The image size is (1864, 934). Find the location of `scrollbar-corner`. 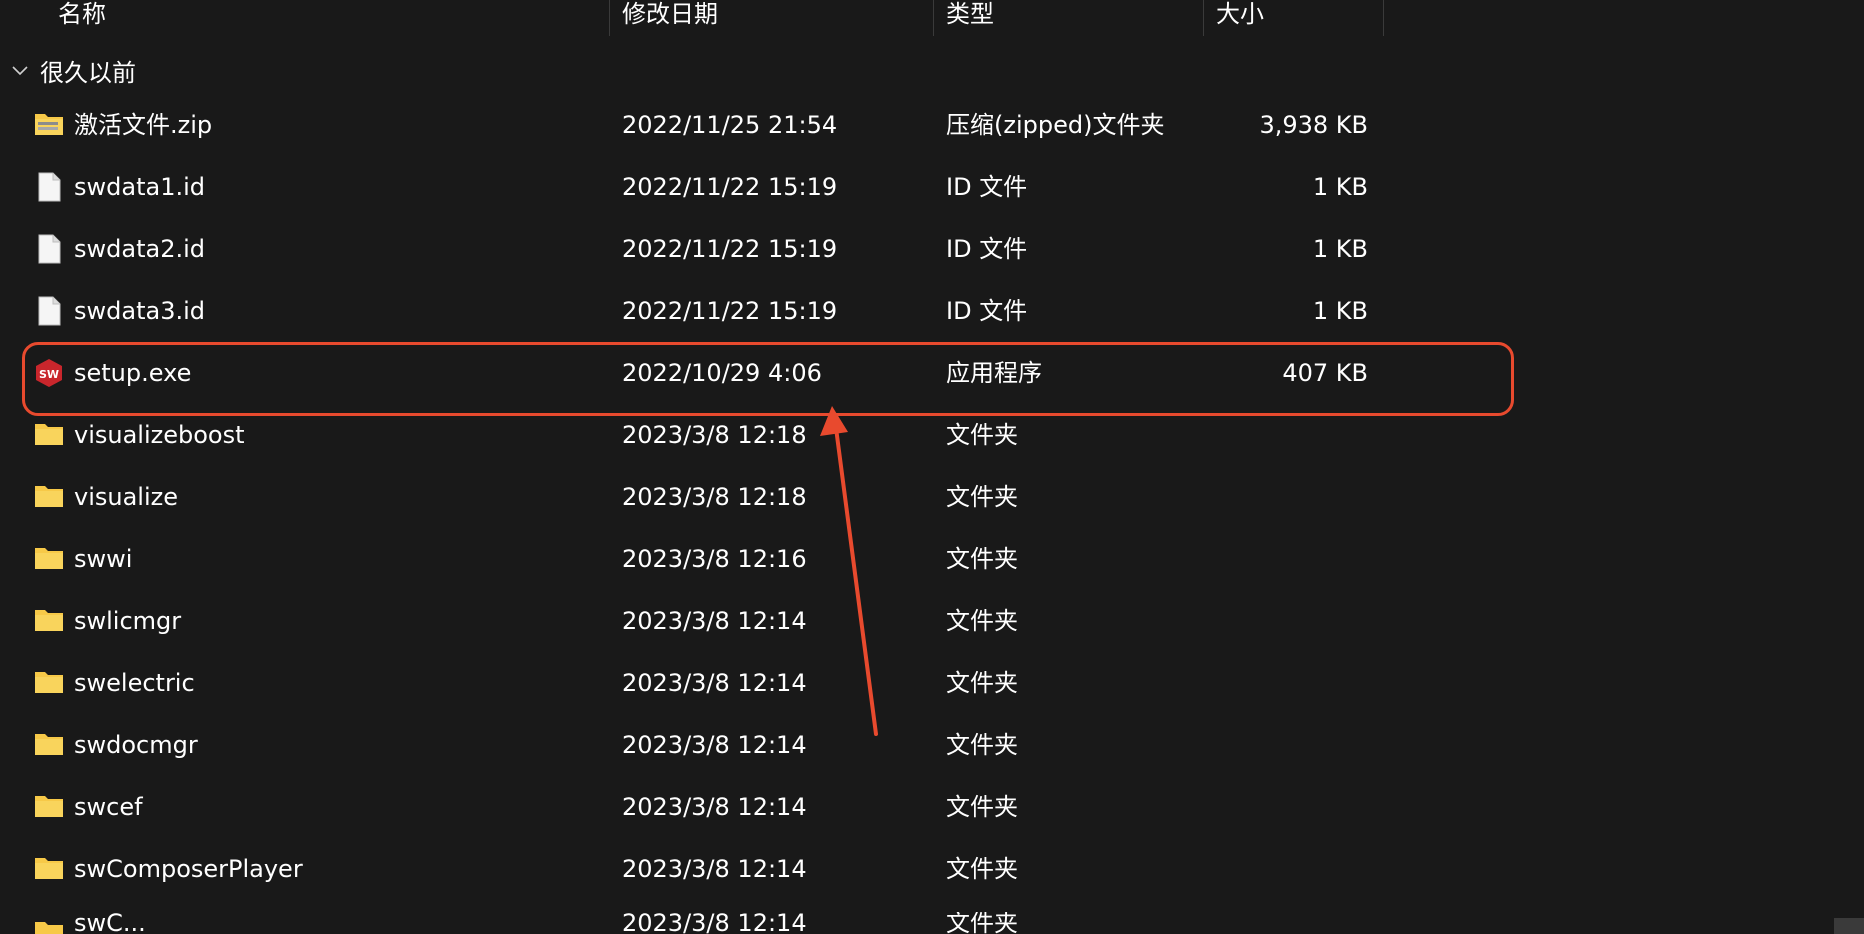

scrollbar-corner is located at coordinates (1849, 926).